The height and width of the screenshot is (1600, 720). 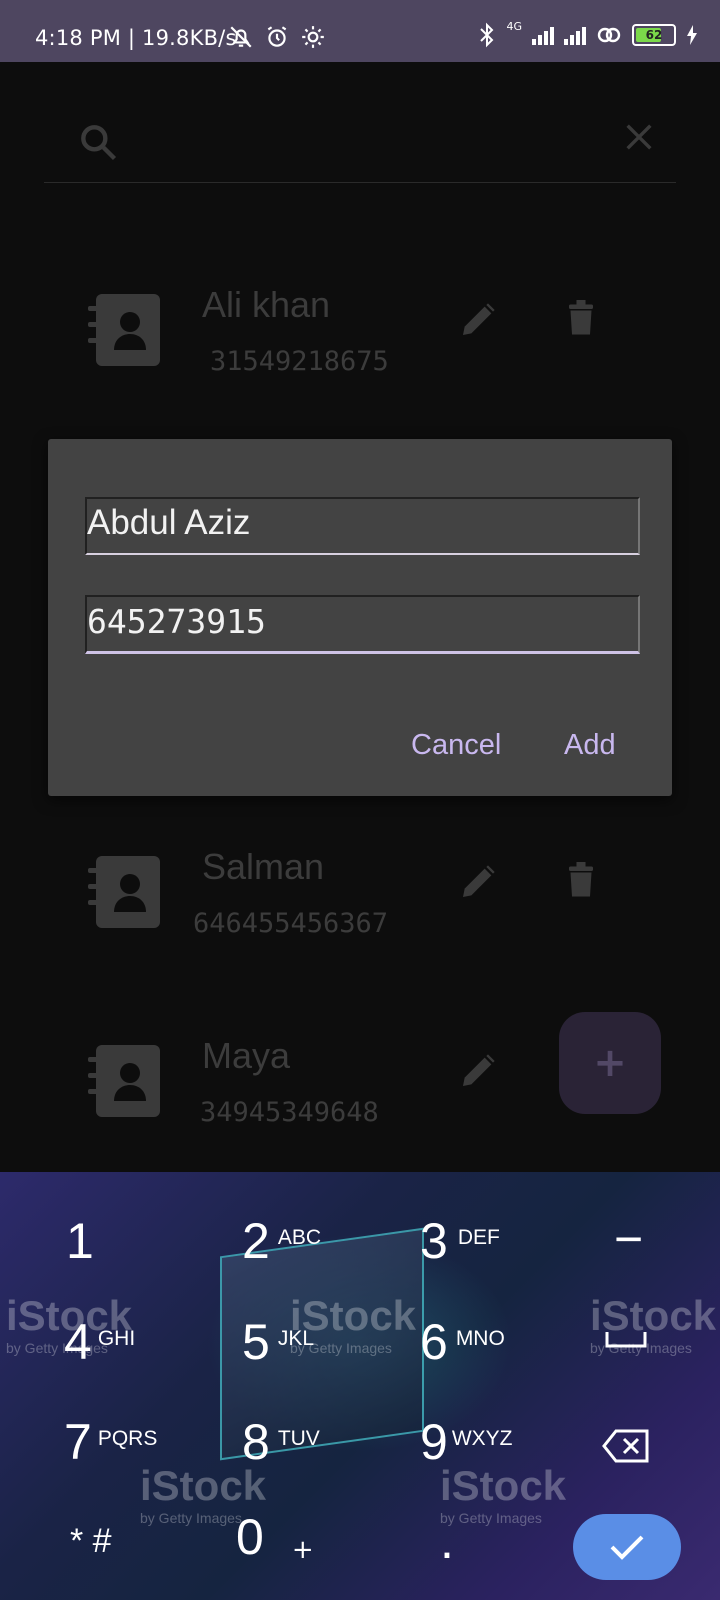 What do you see at coordinates (313, 37) in the screenshot?
I see `settings-gear-icon` at bounding box center [313, 37].